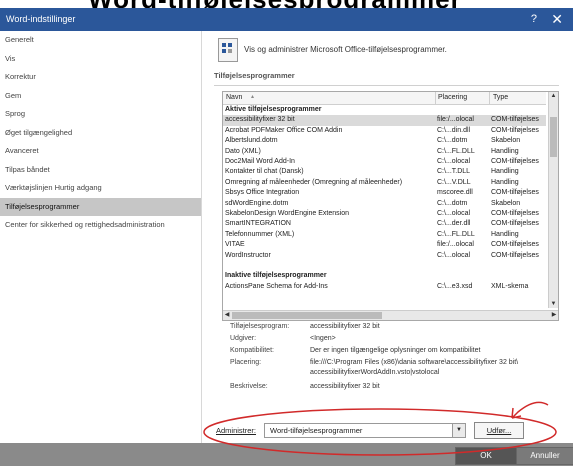 The image size is (573, 466). I want to click on sidebar-item-addins: Tilføjelsesprogrammer, so click(100, 206).